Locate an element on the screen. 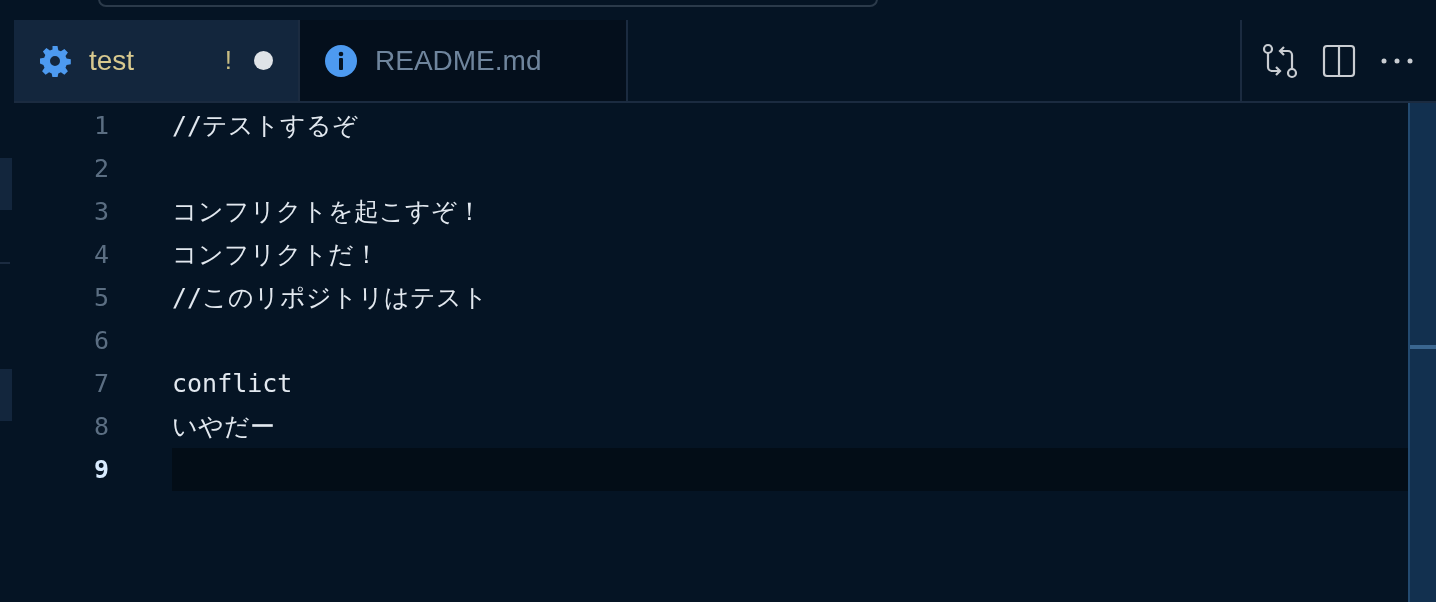  code-line: コンフリクトを起こすぞ！ is located at coordinates (327, 211).